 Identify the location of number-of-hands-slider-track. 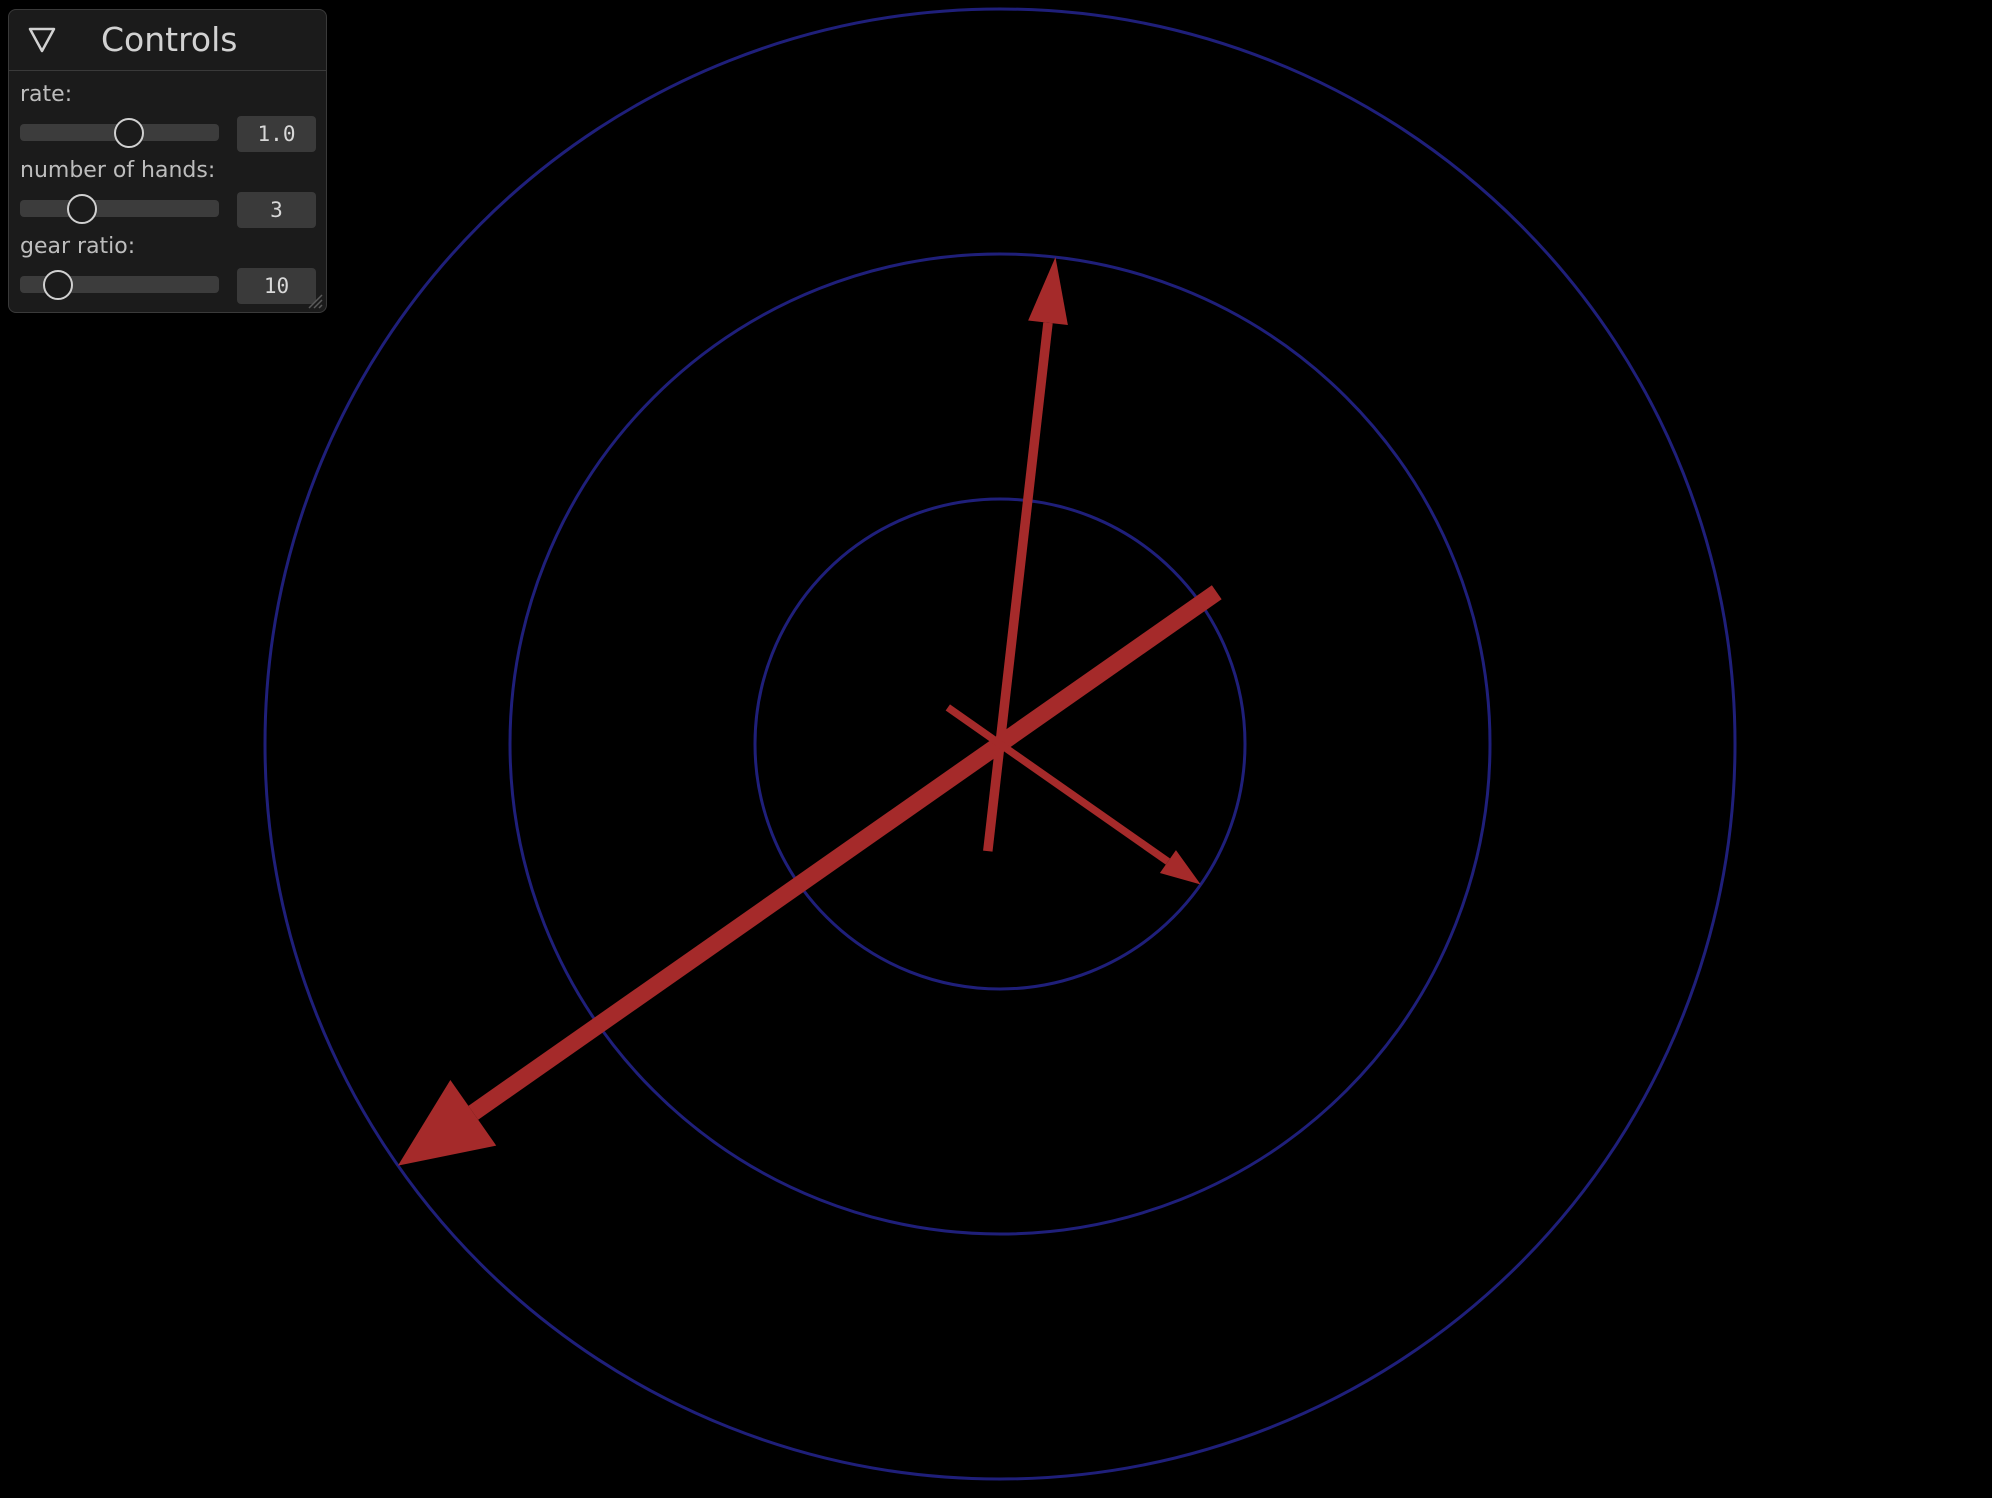
(119, 208).